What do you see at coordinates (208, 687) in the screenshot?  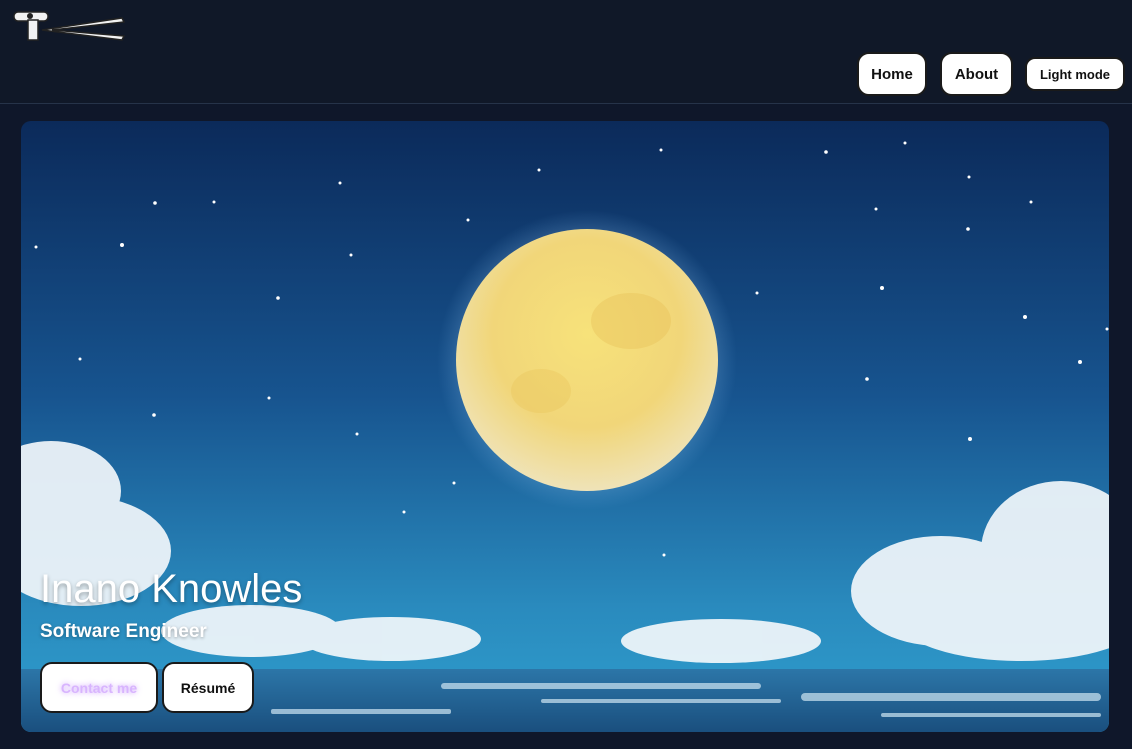 I see `resume-button: Résumé` at bounding box center [208, 687].